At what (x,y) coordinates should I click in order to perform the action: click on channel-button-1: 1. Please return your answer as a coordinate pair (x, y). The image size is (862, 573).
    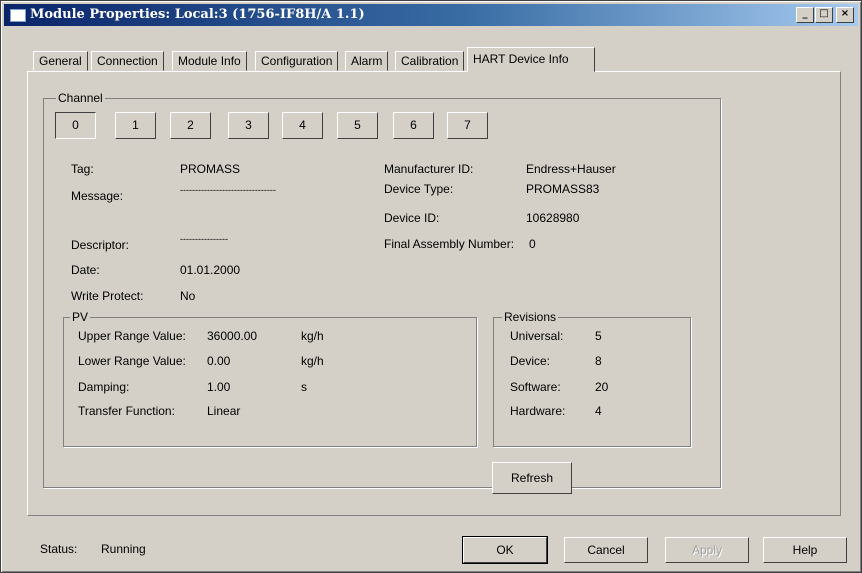
    Looking at the image, I should click on (135, 125).